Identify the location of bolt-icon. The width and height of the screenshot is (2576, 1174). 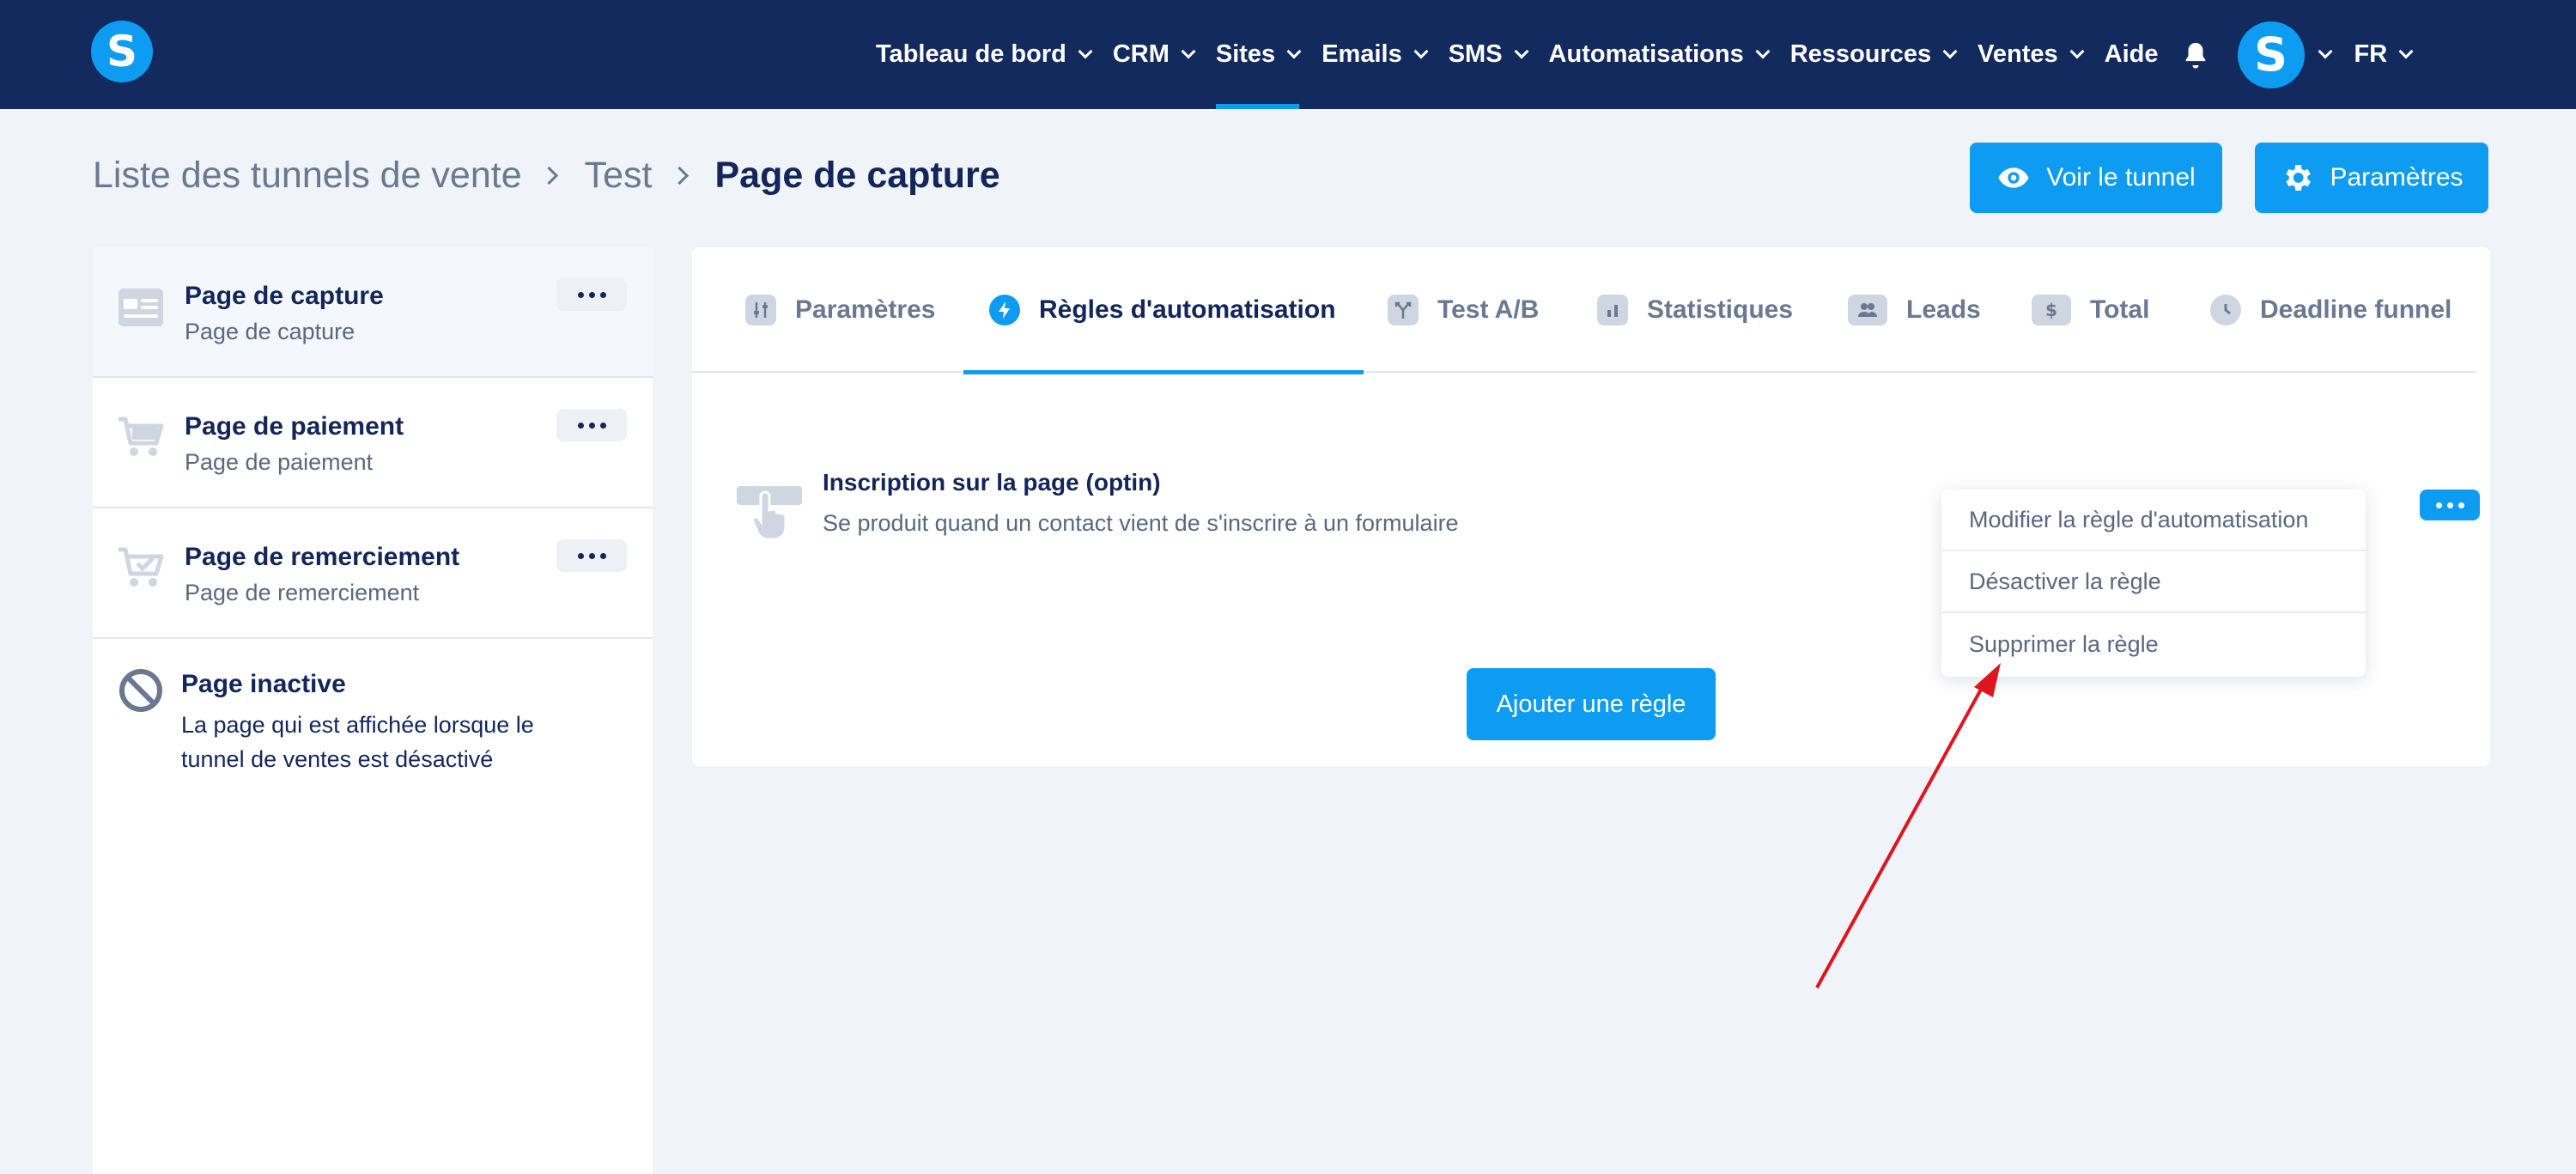
(1005, 310).